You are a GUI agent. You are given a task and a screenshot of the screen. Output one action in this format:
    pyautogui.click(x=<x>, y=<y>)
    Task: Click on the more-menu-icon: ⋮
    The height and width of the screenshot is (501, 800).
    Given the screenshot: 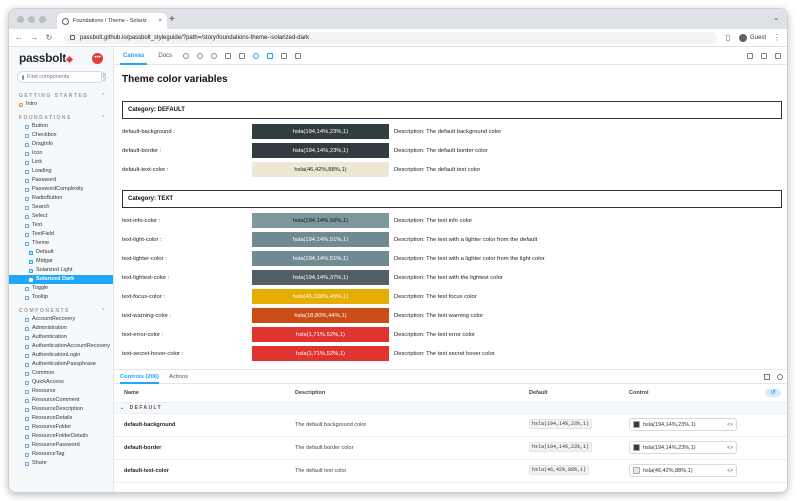 What is the action you would take?
    pyautogui.click(x=777, y=37)
    